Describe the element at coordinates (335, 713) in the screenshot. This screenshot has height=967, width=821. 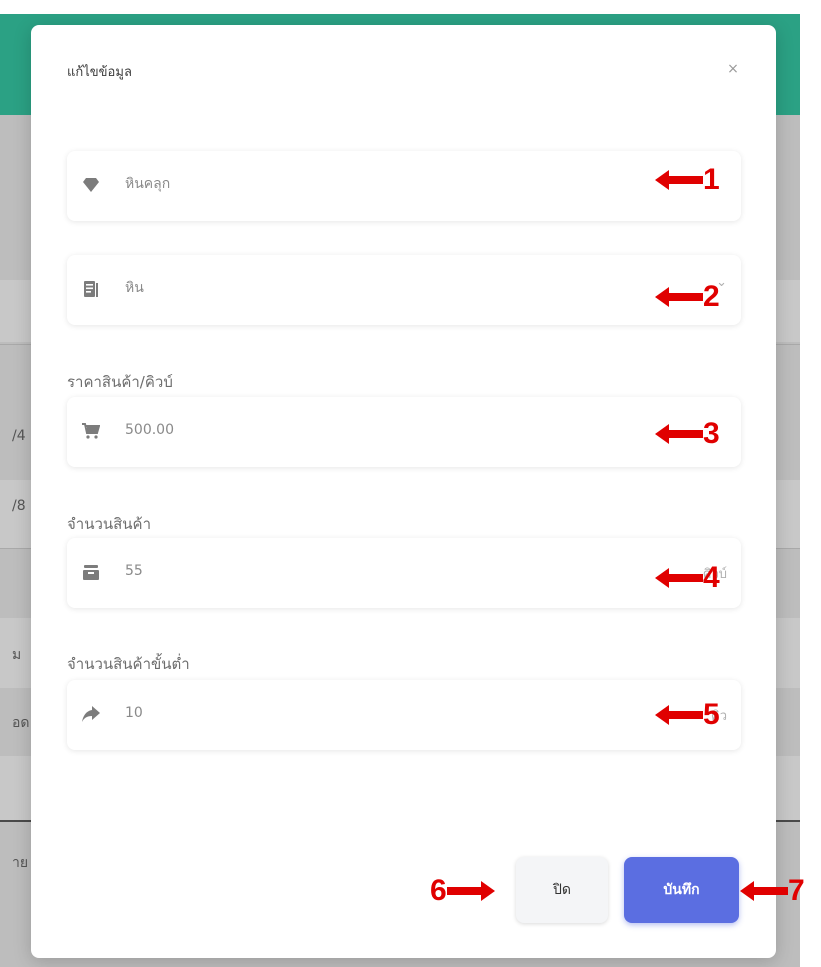
I see `min-quantity-input` at that location.